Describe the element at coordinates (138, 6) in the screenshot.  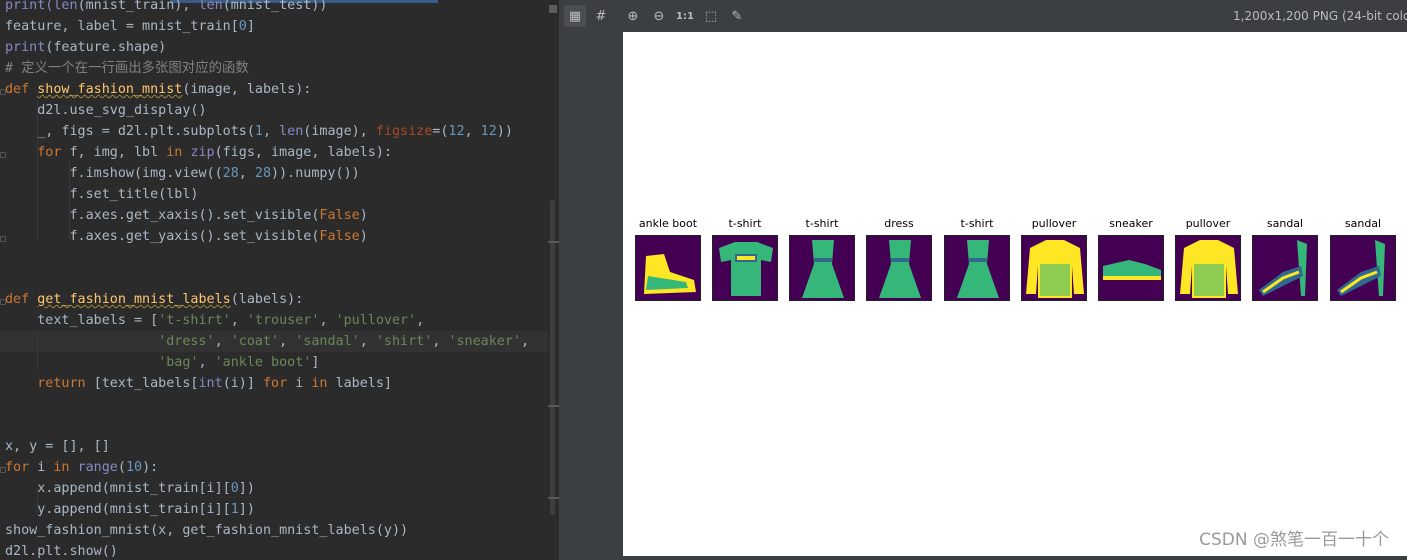
I see `code-token: (mnist_train),` at that location.